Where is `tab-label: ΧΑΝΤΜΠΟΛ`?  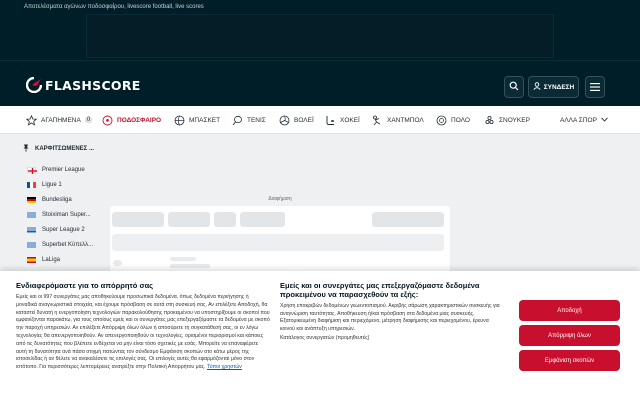 tab-label: ΧΑΝΤΜΠΟΛ is located at coordinates (405, 120).